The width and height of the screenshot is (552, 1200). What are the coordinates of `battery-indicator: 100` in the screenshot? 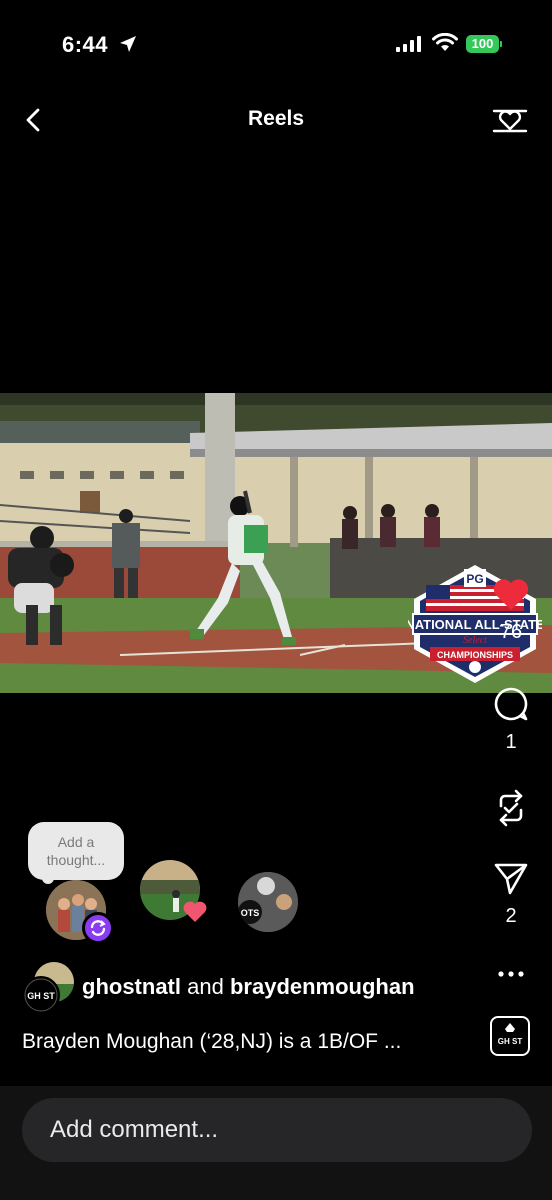 It's located at (484, 44).